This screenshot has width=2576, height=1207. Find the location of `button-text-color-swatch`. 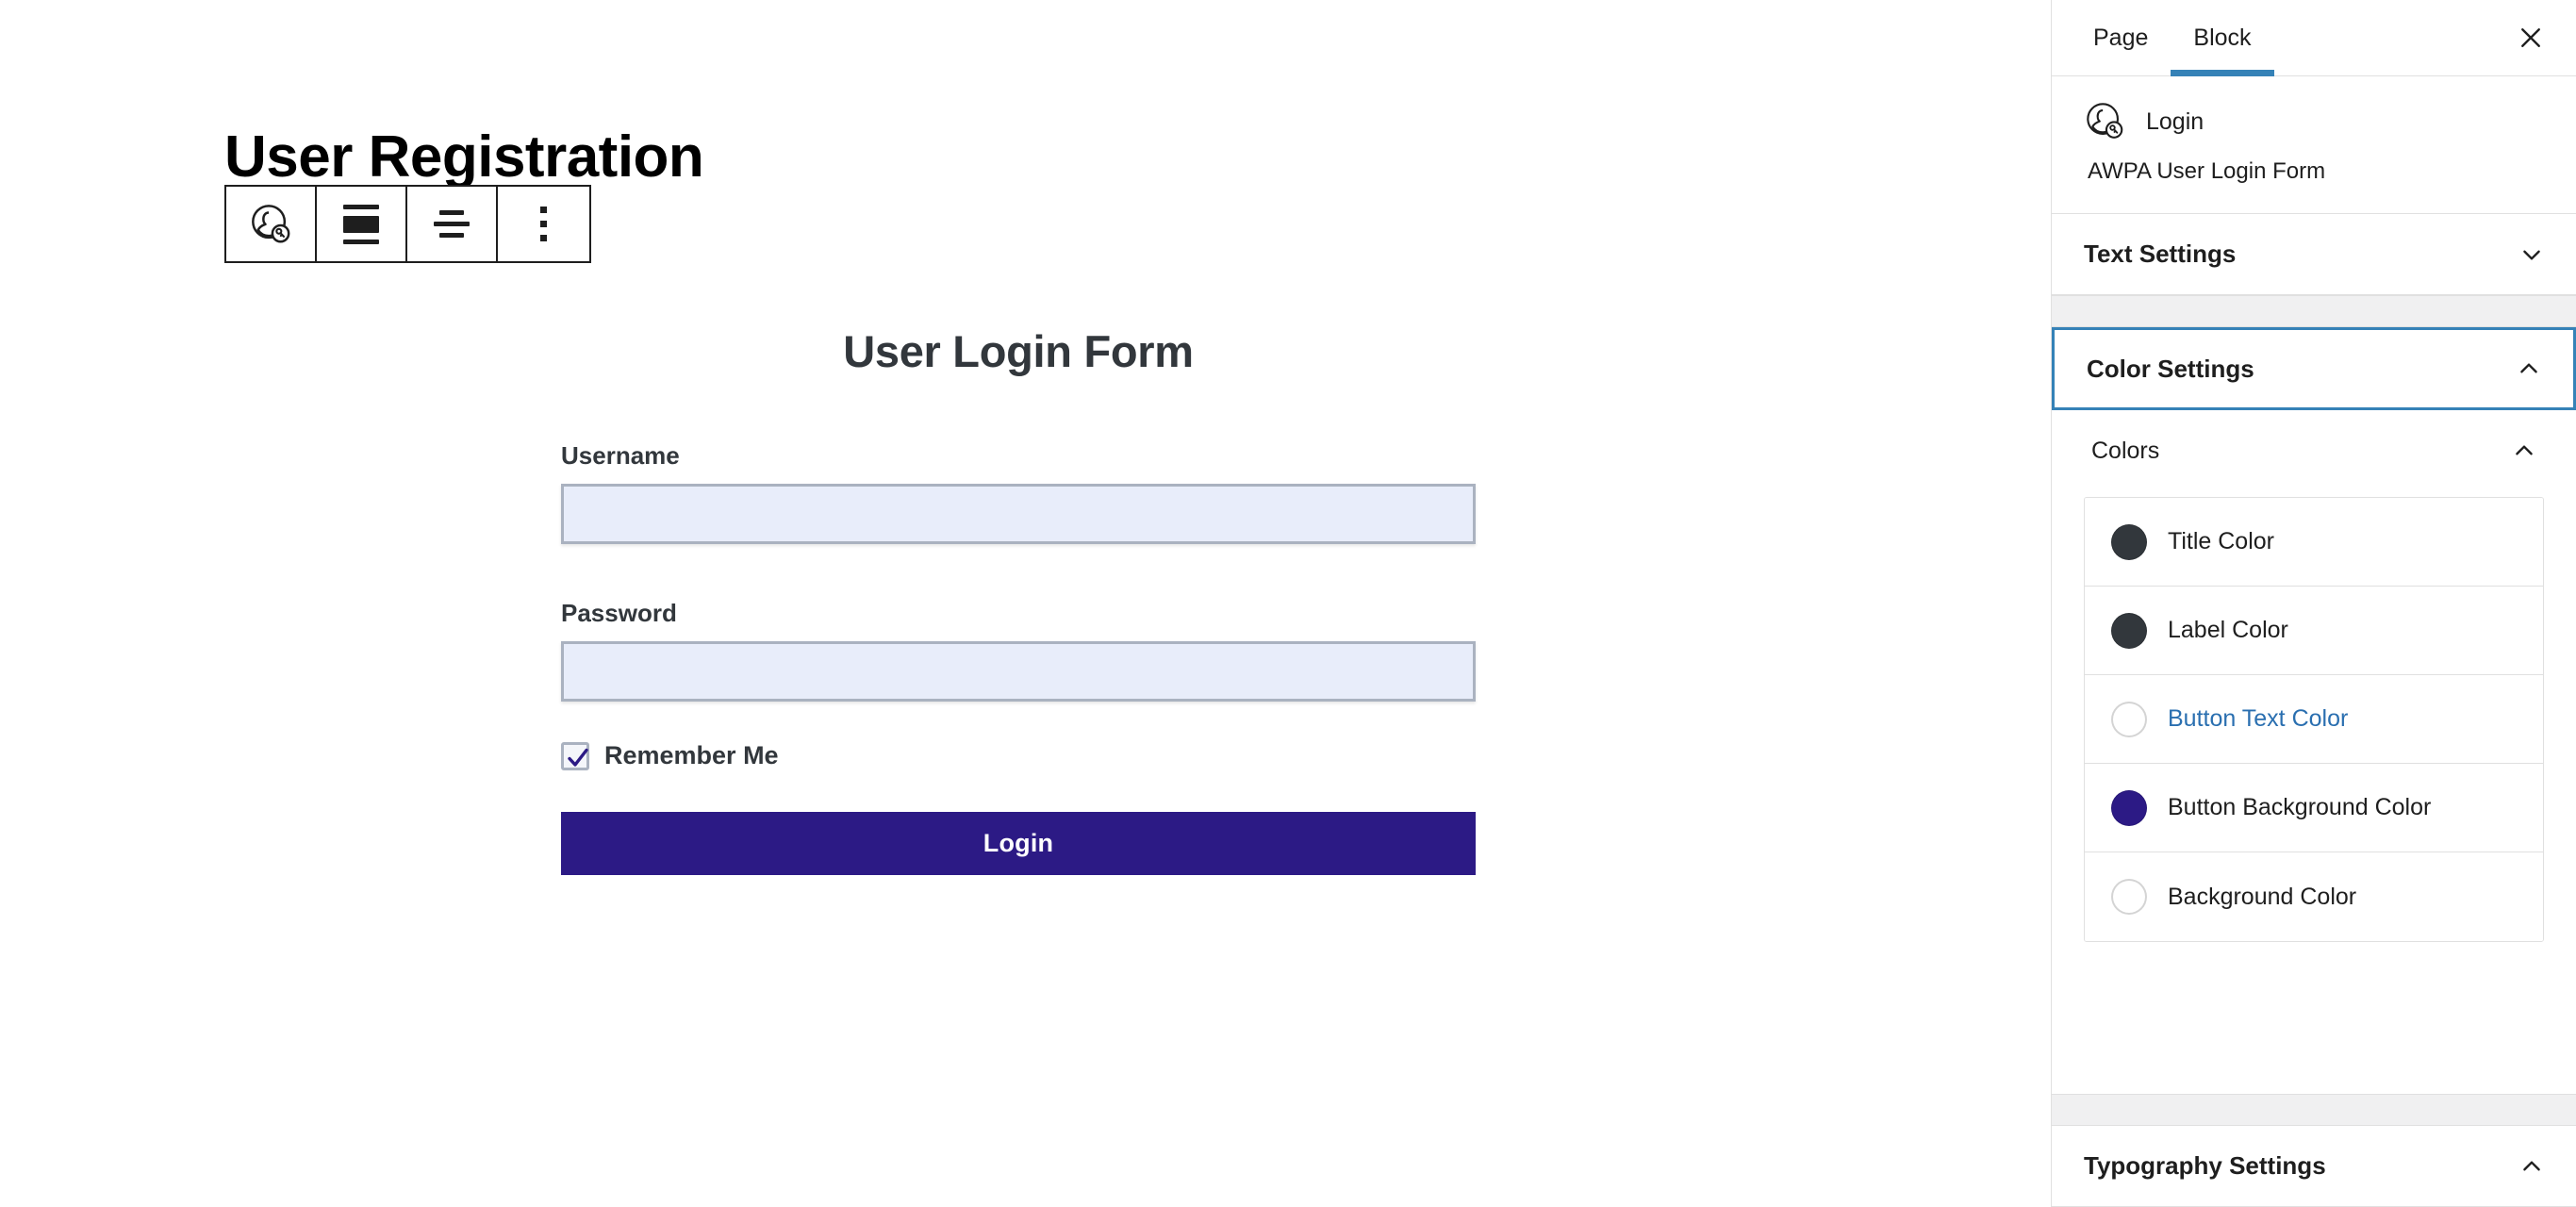

button-text-color-swatch is located at coordinates (2129, 719).